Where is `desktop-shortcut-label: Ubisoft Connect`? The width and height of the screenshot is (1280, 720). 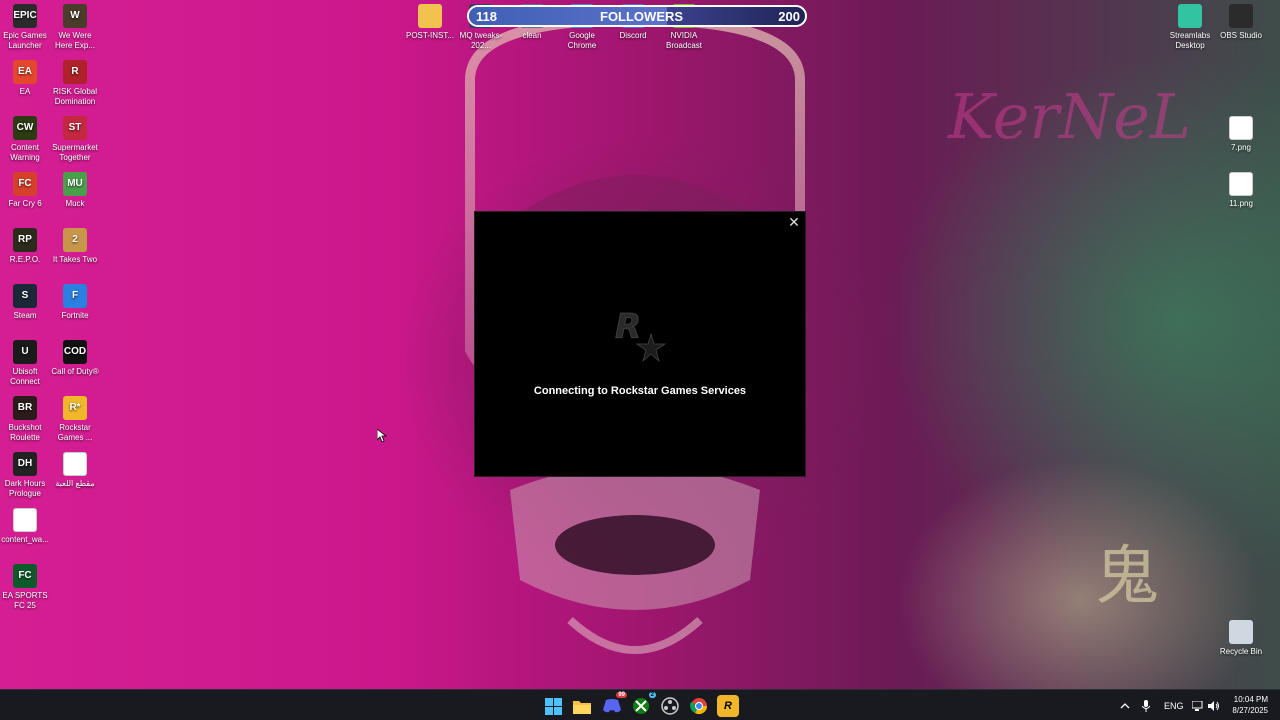
desktop-shortcut-label: Ubisoft Connect is located at coordinates (25, 376).